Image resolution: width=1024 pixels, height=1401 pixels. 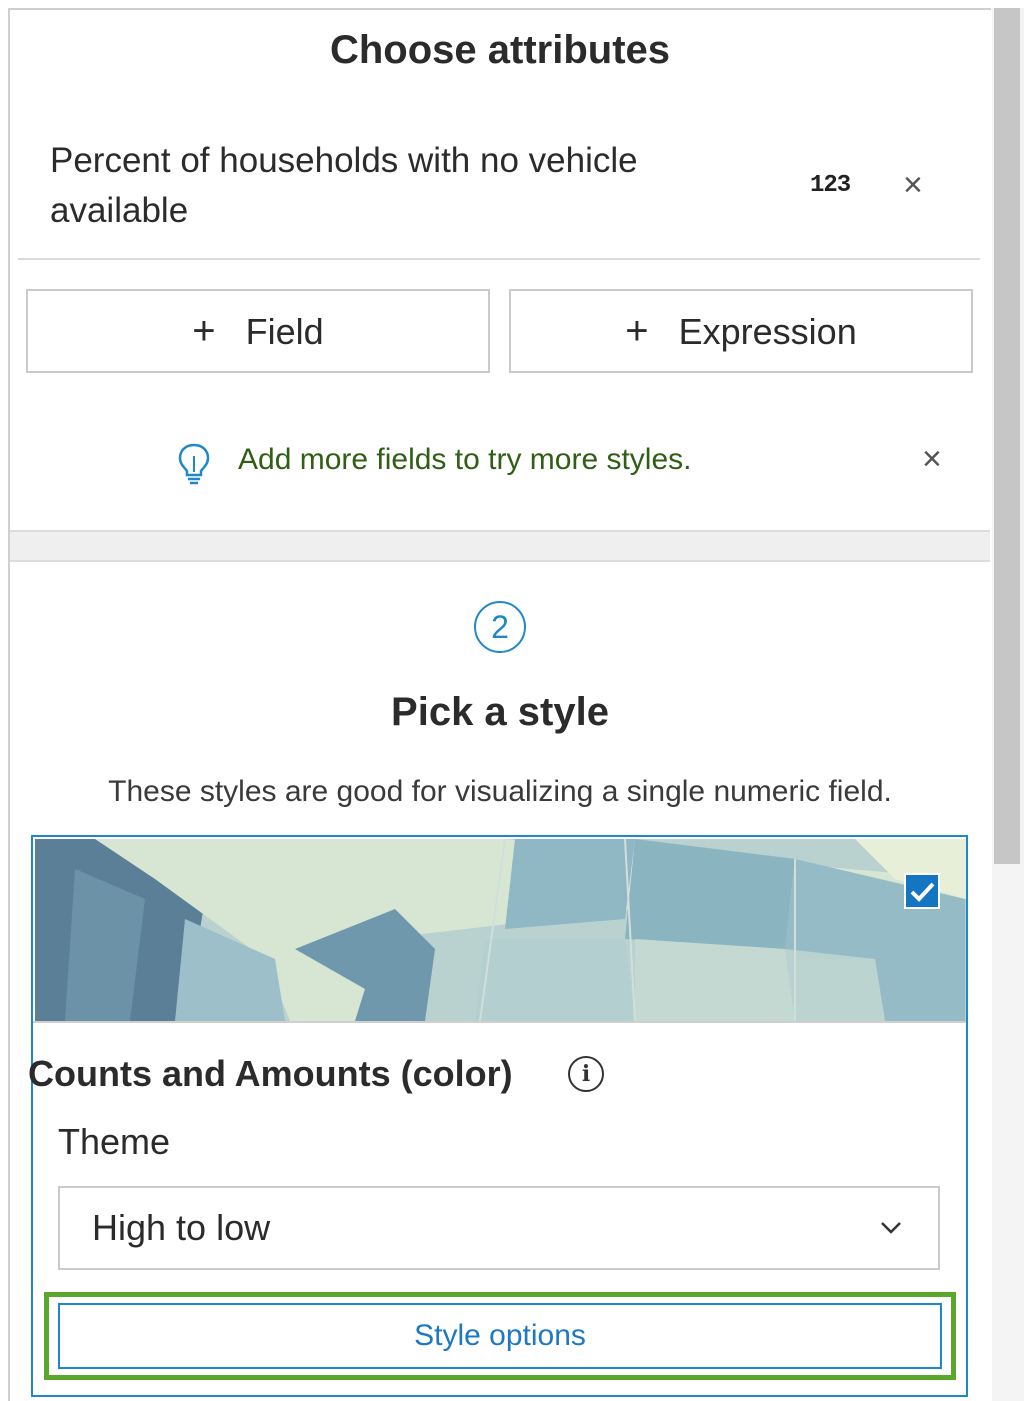 I want to click on number-type-icon: 123, so click(x=830, y=185).